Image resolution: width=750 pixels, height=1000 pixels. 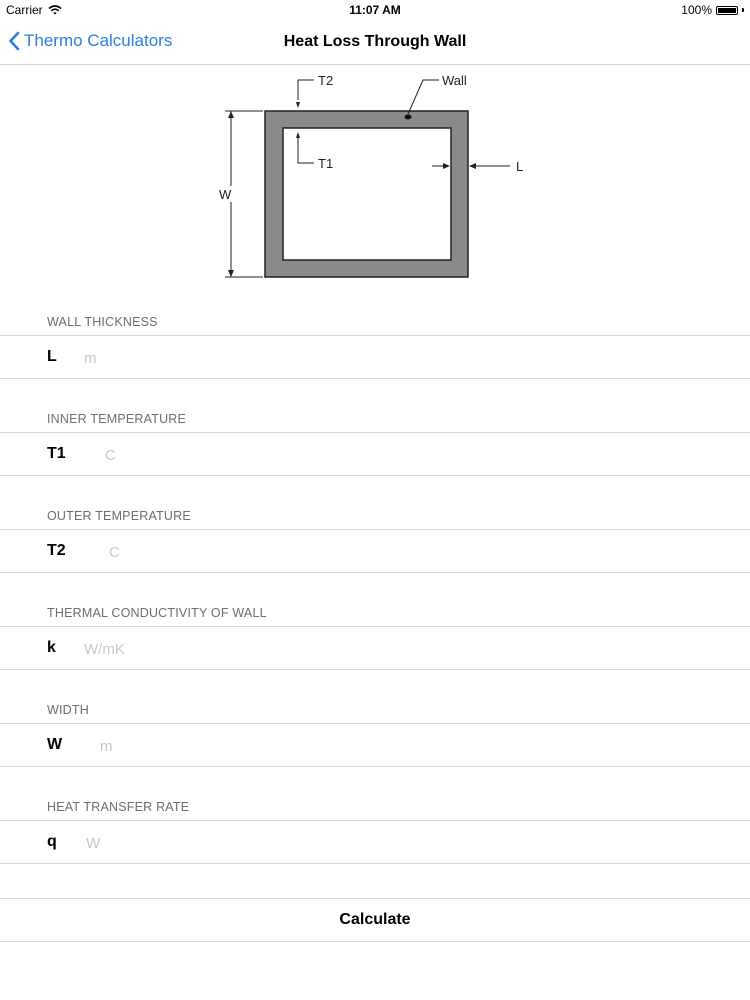 I want to click on diagram-label-t1: T1, so click(x=325, y=163).